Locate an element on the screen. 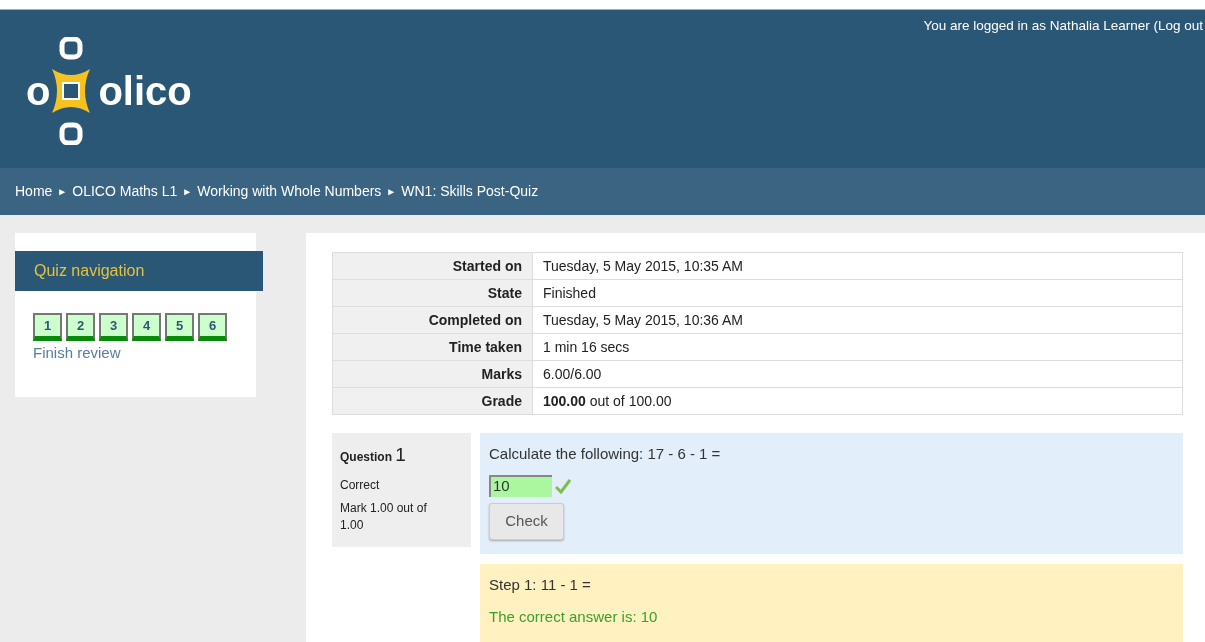 The height and width of the screenshot is (642, 1205). summary-value: Finished is located at coordinates (857, 293).